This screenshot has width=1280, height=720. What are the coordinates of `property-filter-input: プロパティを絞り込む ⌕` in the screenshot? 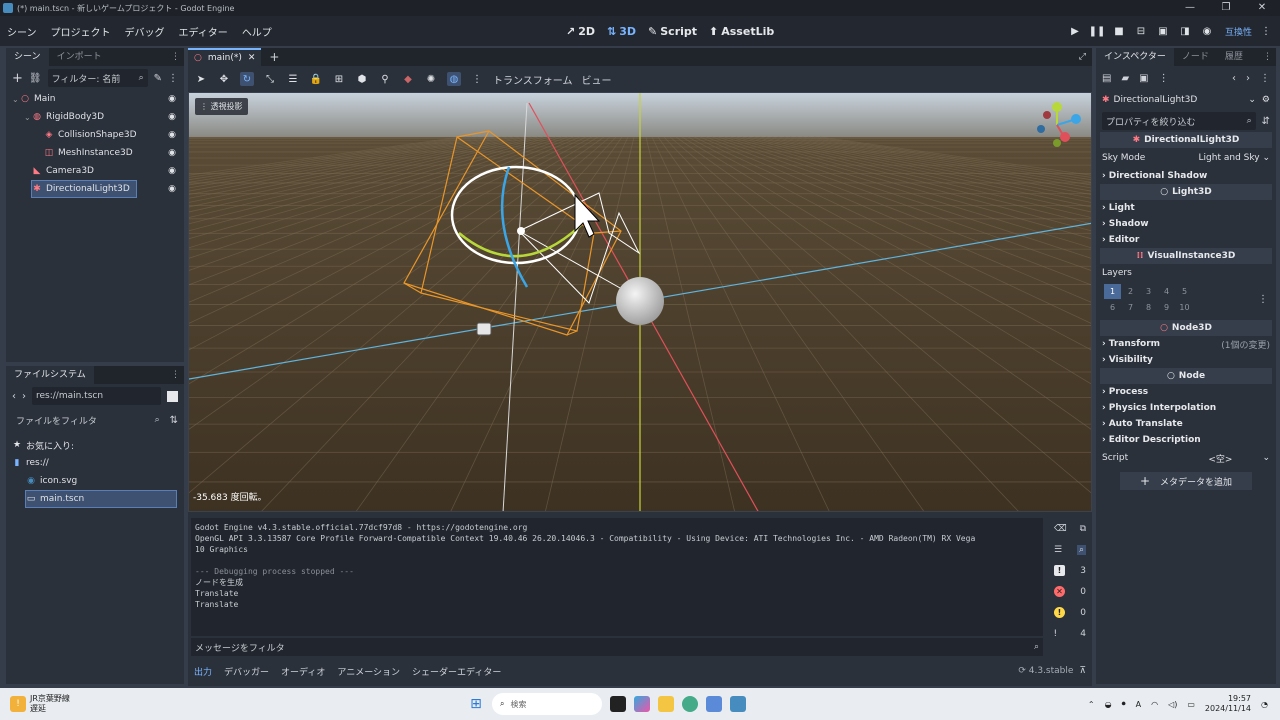 It's located at (1179, 121).